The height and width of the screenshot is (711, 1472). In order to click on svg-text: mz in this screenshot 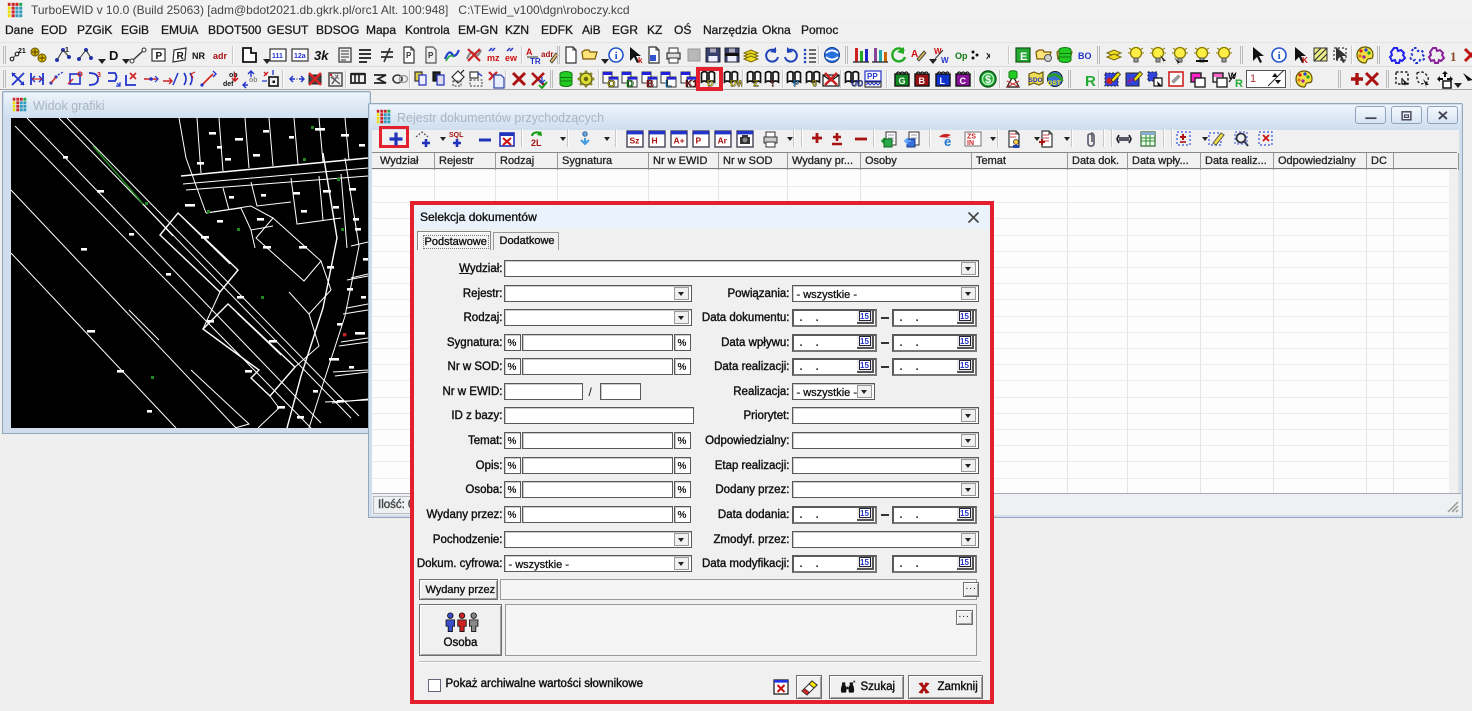, I will do `click(493, 58)`.